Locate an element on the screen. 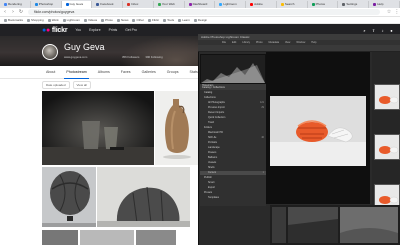  catalog-row: Trash is located at coordinates (233, 123).